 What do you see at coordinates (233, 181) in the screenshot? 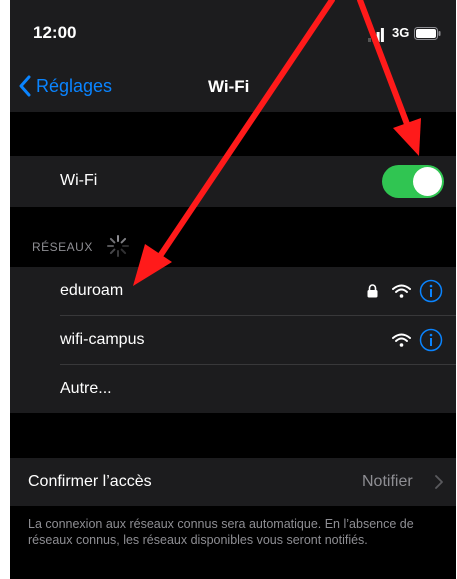
I see `wifi-row: Wi-Fi` at bounding box center [233, 181].